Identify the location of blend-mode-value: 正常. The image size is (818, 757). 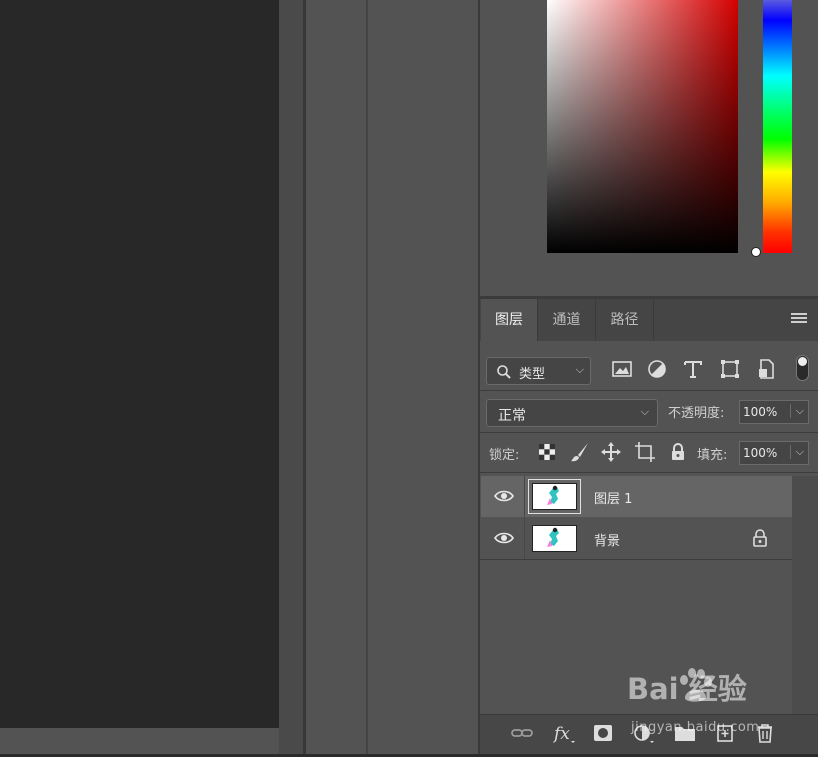
(512, 416).